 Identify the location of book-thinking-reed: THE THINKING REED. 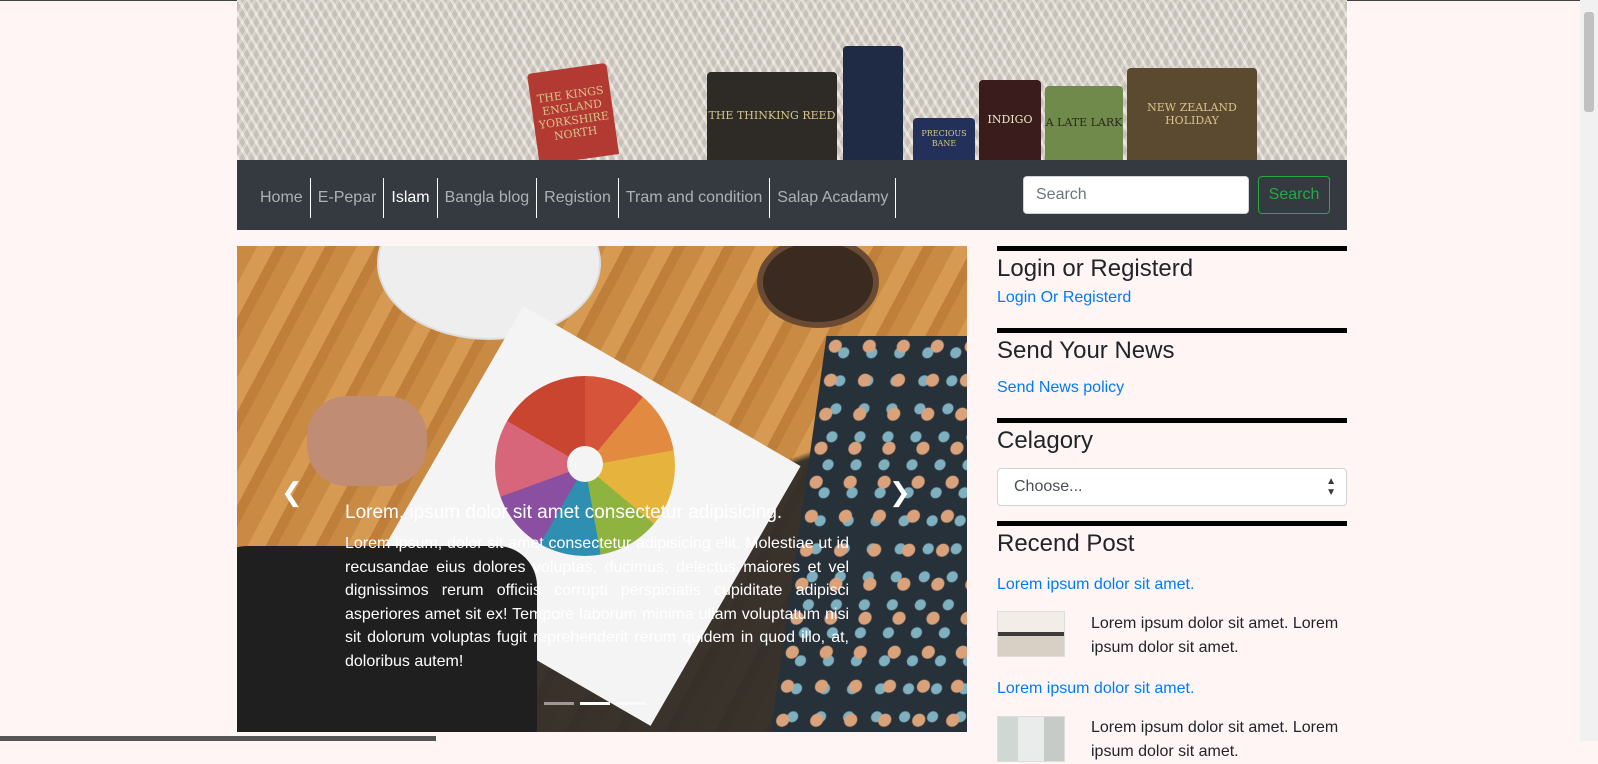
(772, 116).